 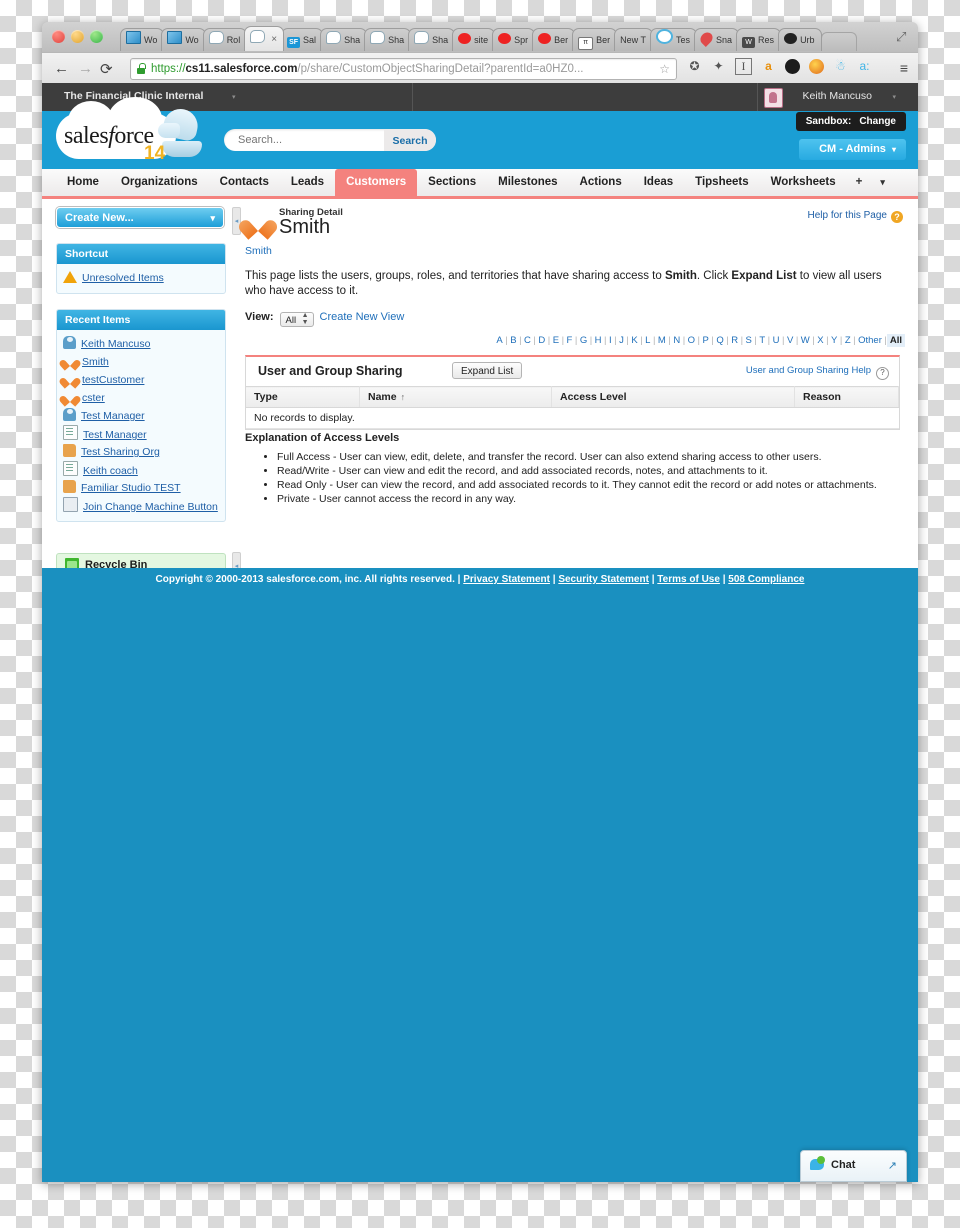 What do you see at coordinates (717, 39) in the screenshot?
I see `browser-tab: Sna` at bounding box center [717, 39].